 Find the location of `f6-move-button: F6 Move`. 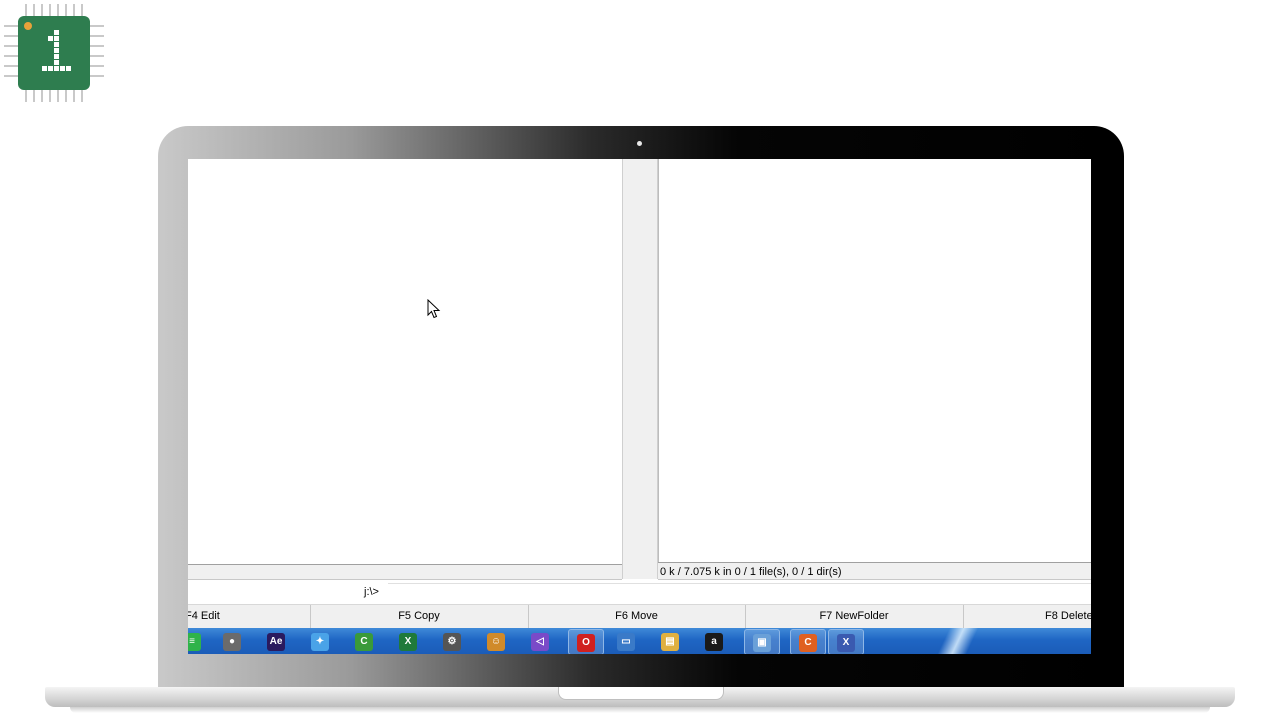

f6-move-button: F6 Move is located at coordinates (637, 617).